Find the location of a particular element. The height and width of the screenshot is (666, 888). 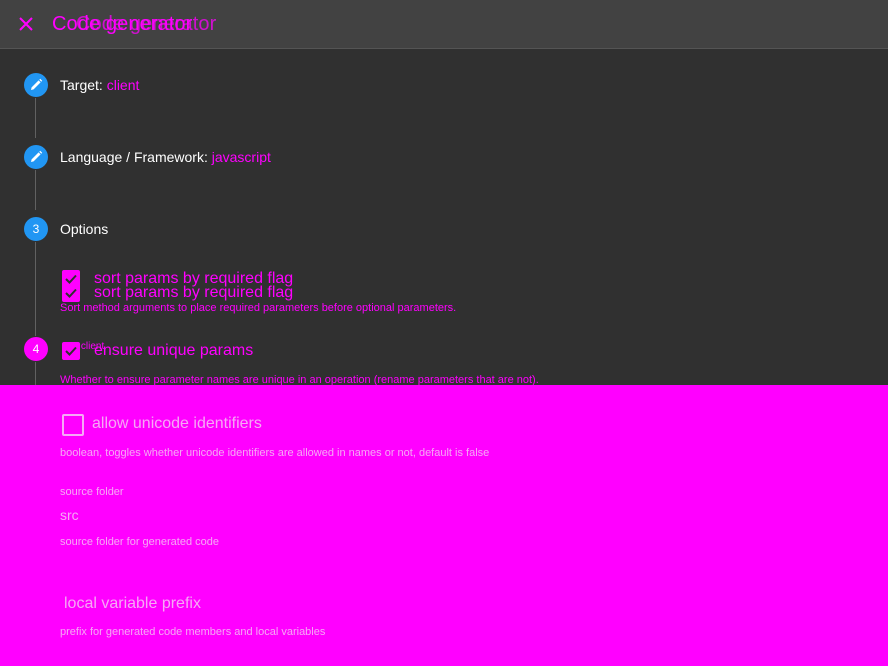

source-folder-input: src is located at coordinates (69, 515).